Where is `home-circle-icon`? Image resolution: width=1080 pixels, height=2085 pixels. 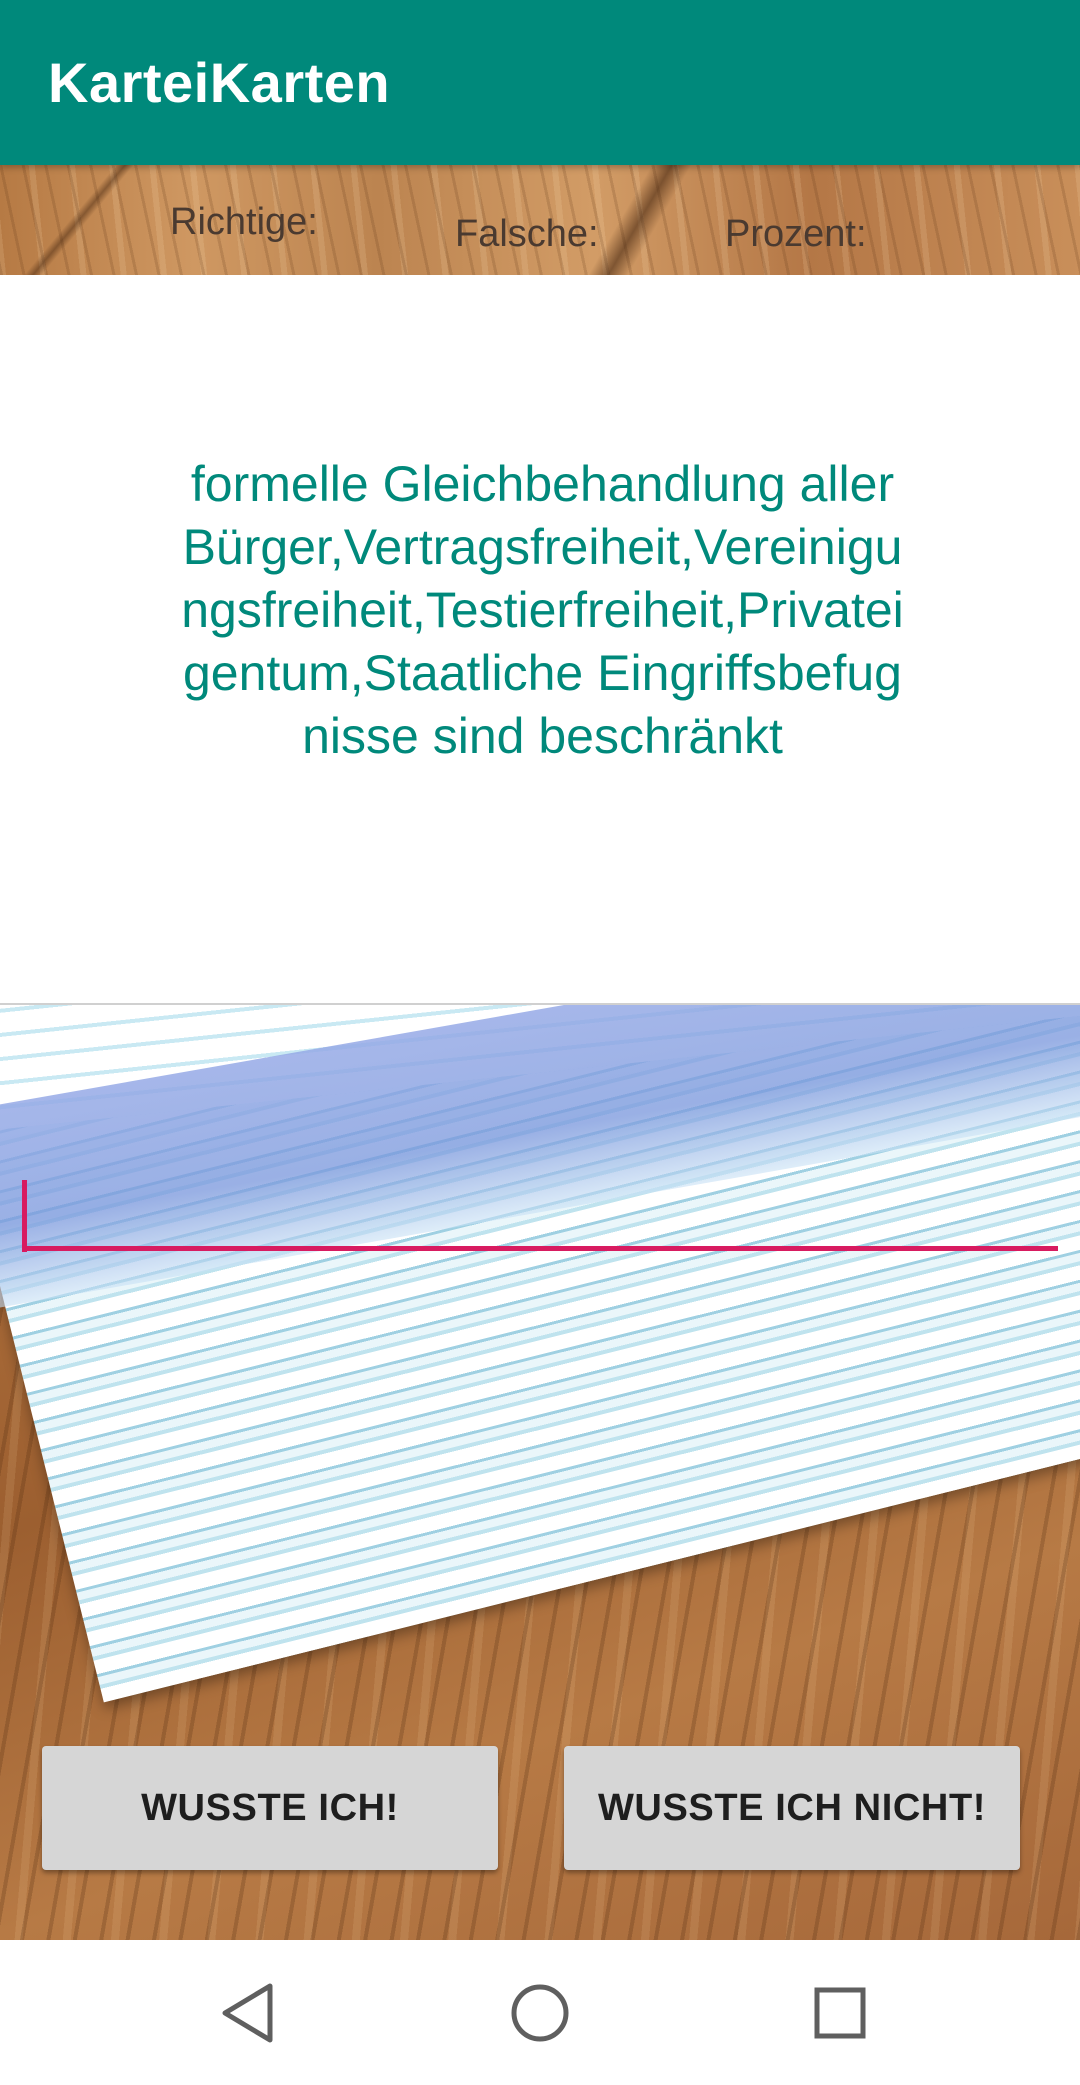 home-circle-icon is located at coordinates (540, 2012).